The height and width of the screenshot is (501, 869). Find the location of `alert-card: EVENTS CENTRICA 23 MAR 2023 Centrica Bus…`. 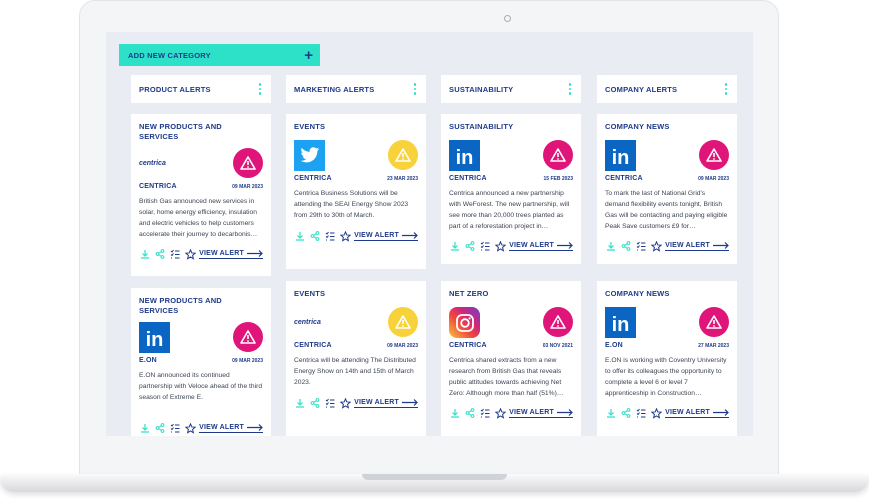

alert-card: EVENTS CENTRICA 23 MAR 2023 Centrica Bus… is located at coordinates (356, 191).